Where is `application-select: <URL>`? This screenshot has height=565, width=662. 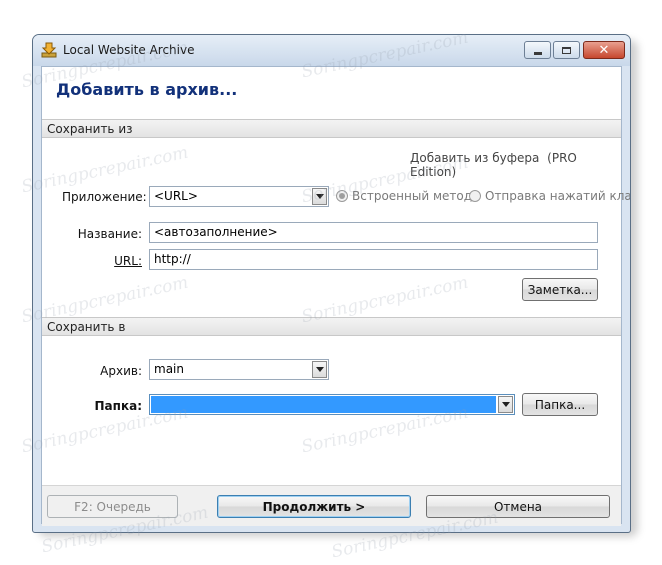
application-select: <URL> is located at coordinates (239, 196).